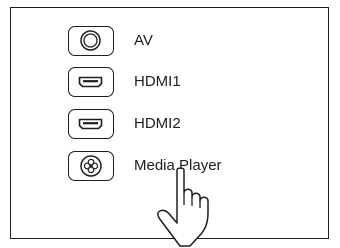 The width and height of the screenshot is (340, 248). What do you see at coordinates (183, 207) in the screenshot?
I see `pointing-hand-icon` at bounding box center [183, 207].